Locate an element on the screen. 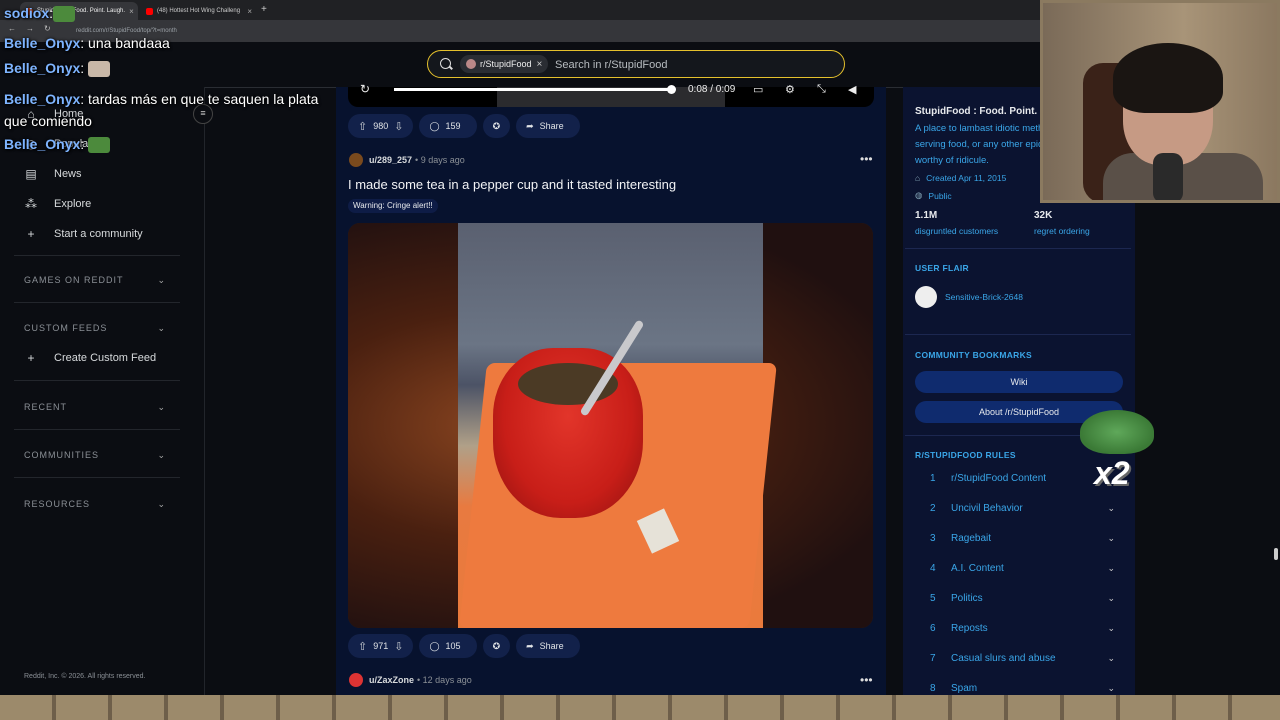 This screenshot has height=720, width=1280. comment-icon: ◯ is located at coordinates (434, 645).